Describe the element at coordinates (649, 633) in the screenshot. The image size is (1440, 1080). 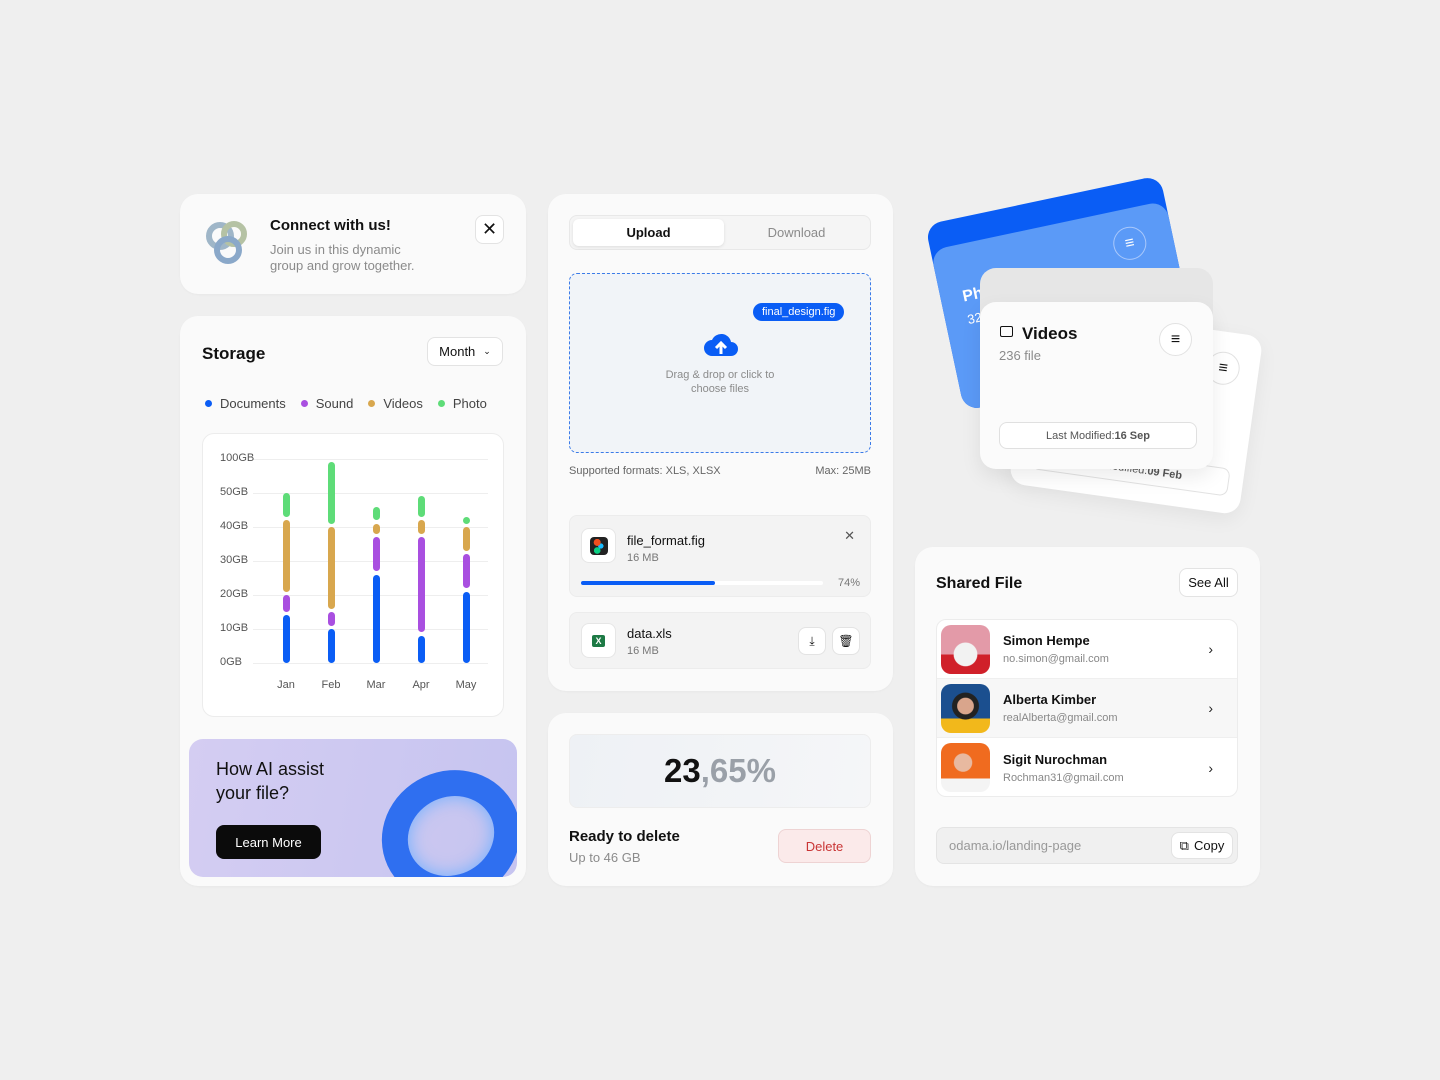
I see `file-name: data.xls` at that location.